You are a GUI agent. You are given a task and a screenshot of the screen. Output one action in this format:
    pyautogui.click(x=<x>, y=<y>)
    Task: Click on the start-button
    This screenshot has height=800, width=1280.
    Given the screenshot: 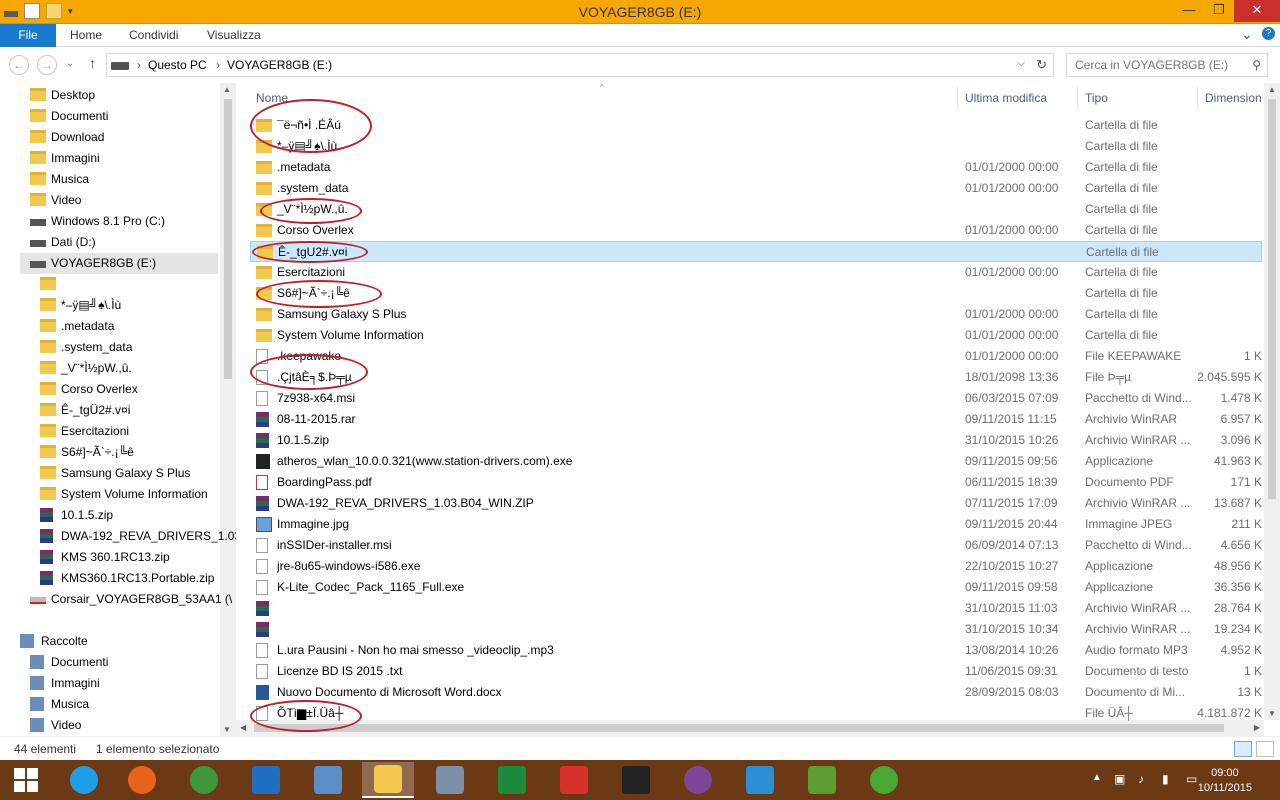 What is the action you would take?
    pyautogui.click(x=26, y=780)
    